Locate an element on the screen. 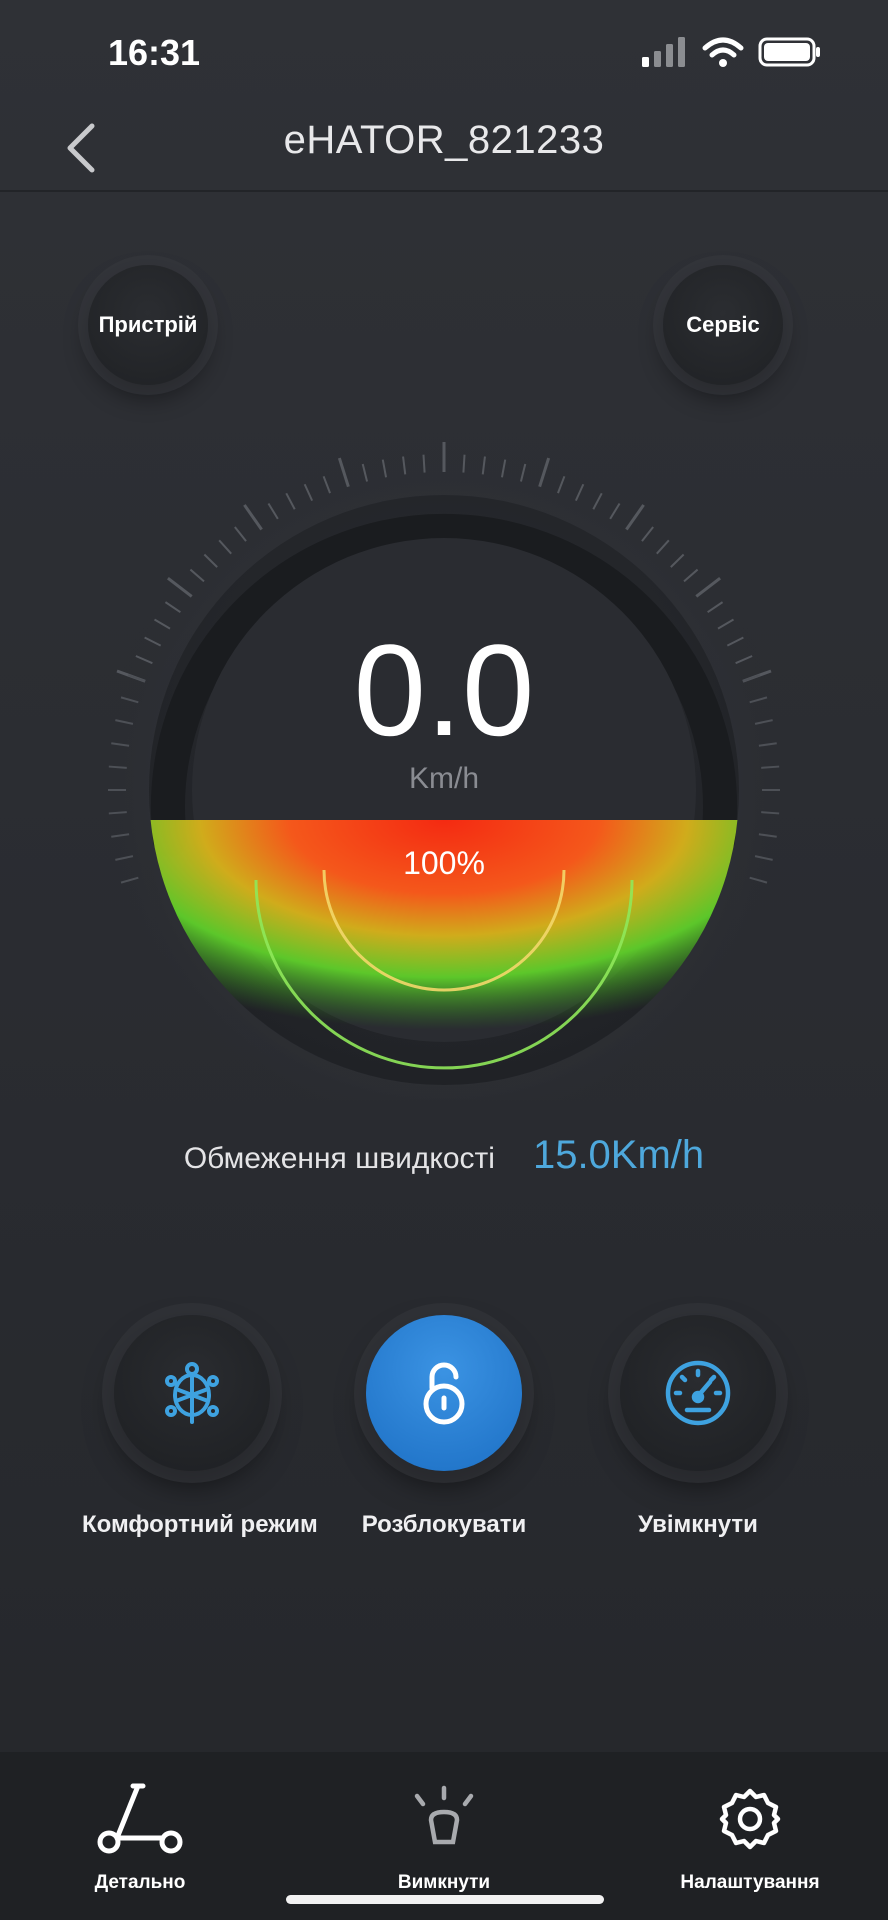 This screenshot has height=1920, width=888. wifi-icon is located at coordinates (723, 52).